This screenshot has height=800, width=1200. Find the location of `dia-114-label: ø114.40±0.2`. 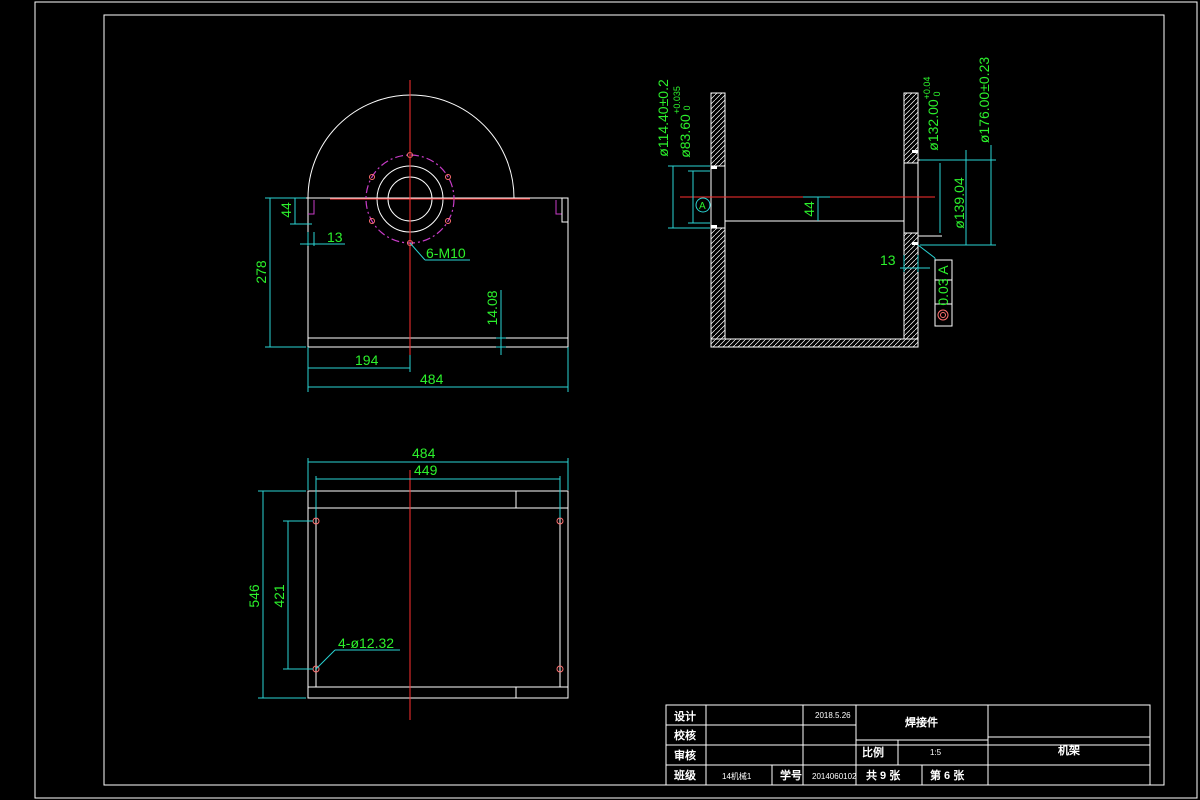

dia-114-label: ø114.40±0.2 is located at coordinates (663, 118).